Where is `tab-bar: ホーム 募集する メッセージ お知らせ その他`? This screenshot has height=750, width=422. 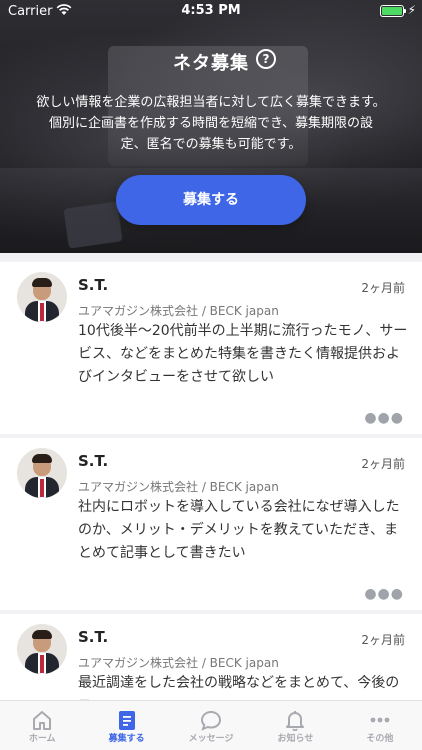
tab-bar: ホーム 募集する メッセージ お知らせ その他 is located at coordinates (211, 725).